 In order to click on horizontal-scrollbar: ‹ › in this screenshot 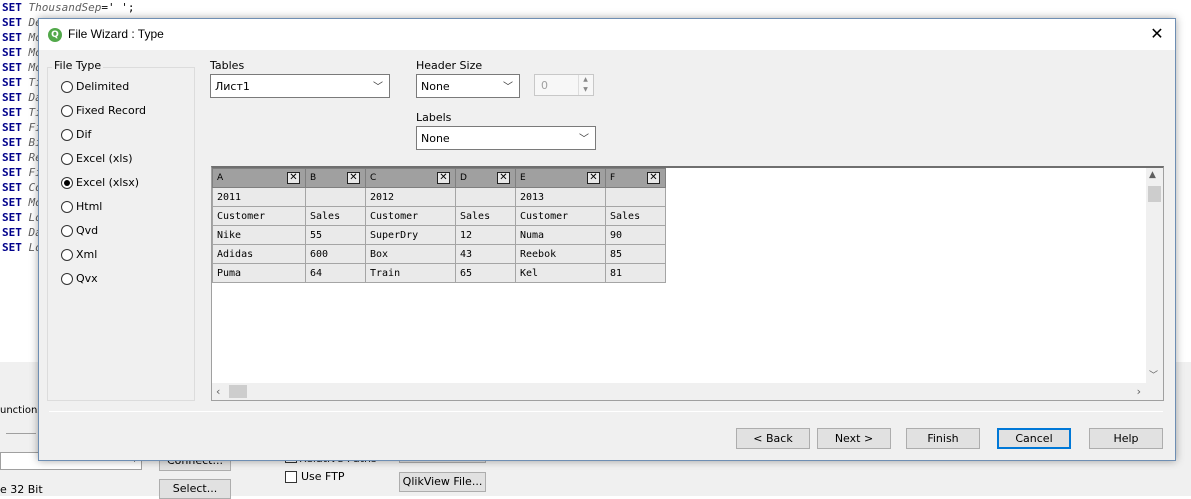, I will do `click(687, 391)`.